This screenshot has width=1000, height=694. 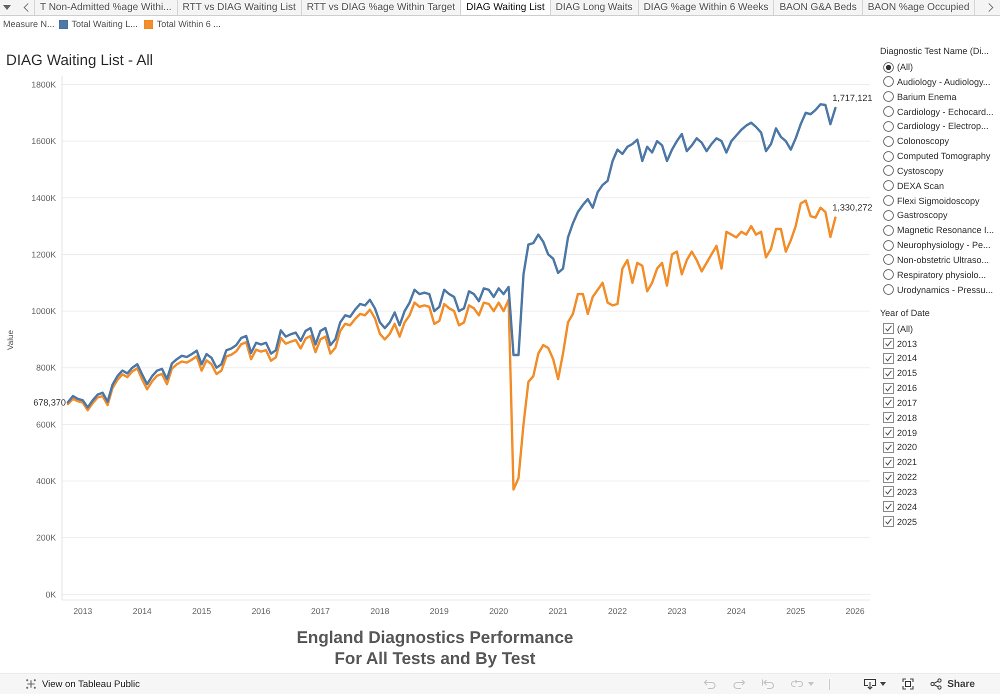 I want to click on data-label: 1,330,272, so click(x=852, y=207).